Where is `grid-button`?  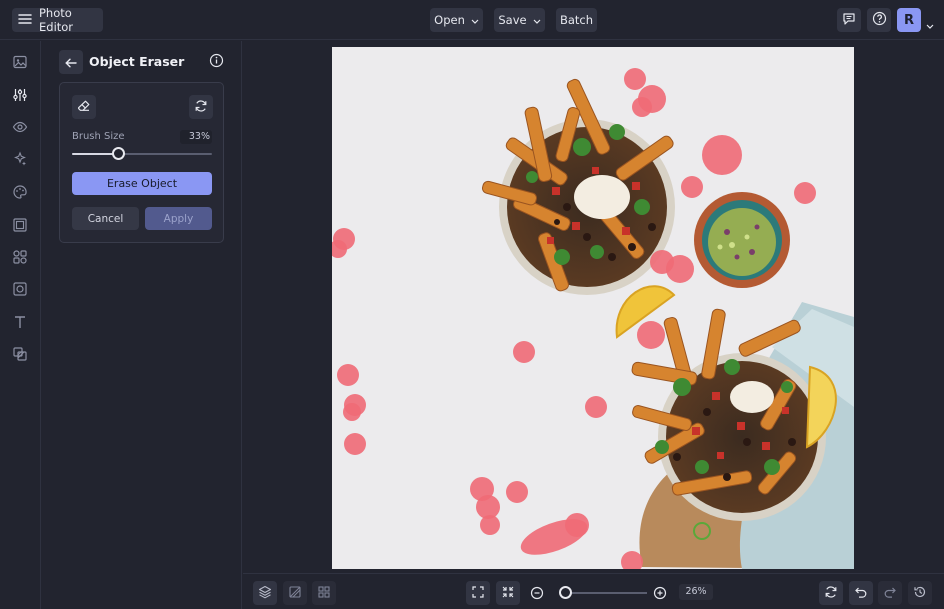 grid-button is located at coordinates (324, 593).